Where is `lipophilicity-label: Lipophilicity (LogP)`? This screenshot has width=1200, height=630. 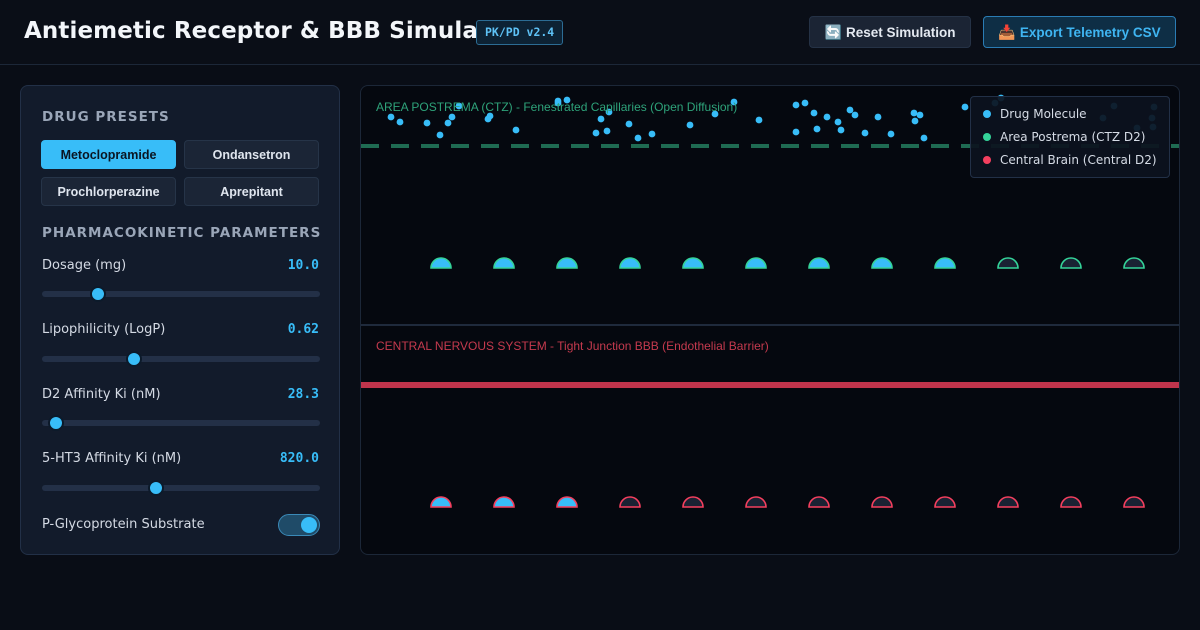
lipophilicity-label: Lipophilicity (LogP) is located at coordinates (104, 329).